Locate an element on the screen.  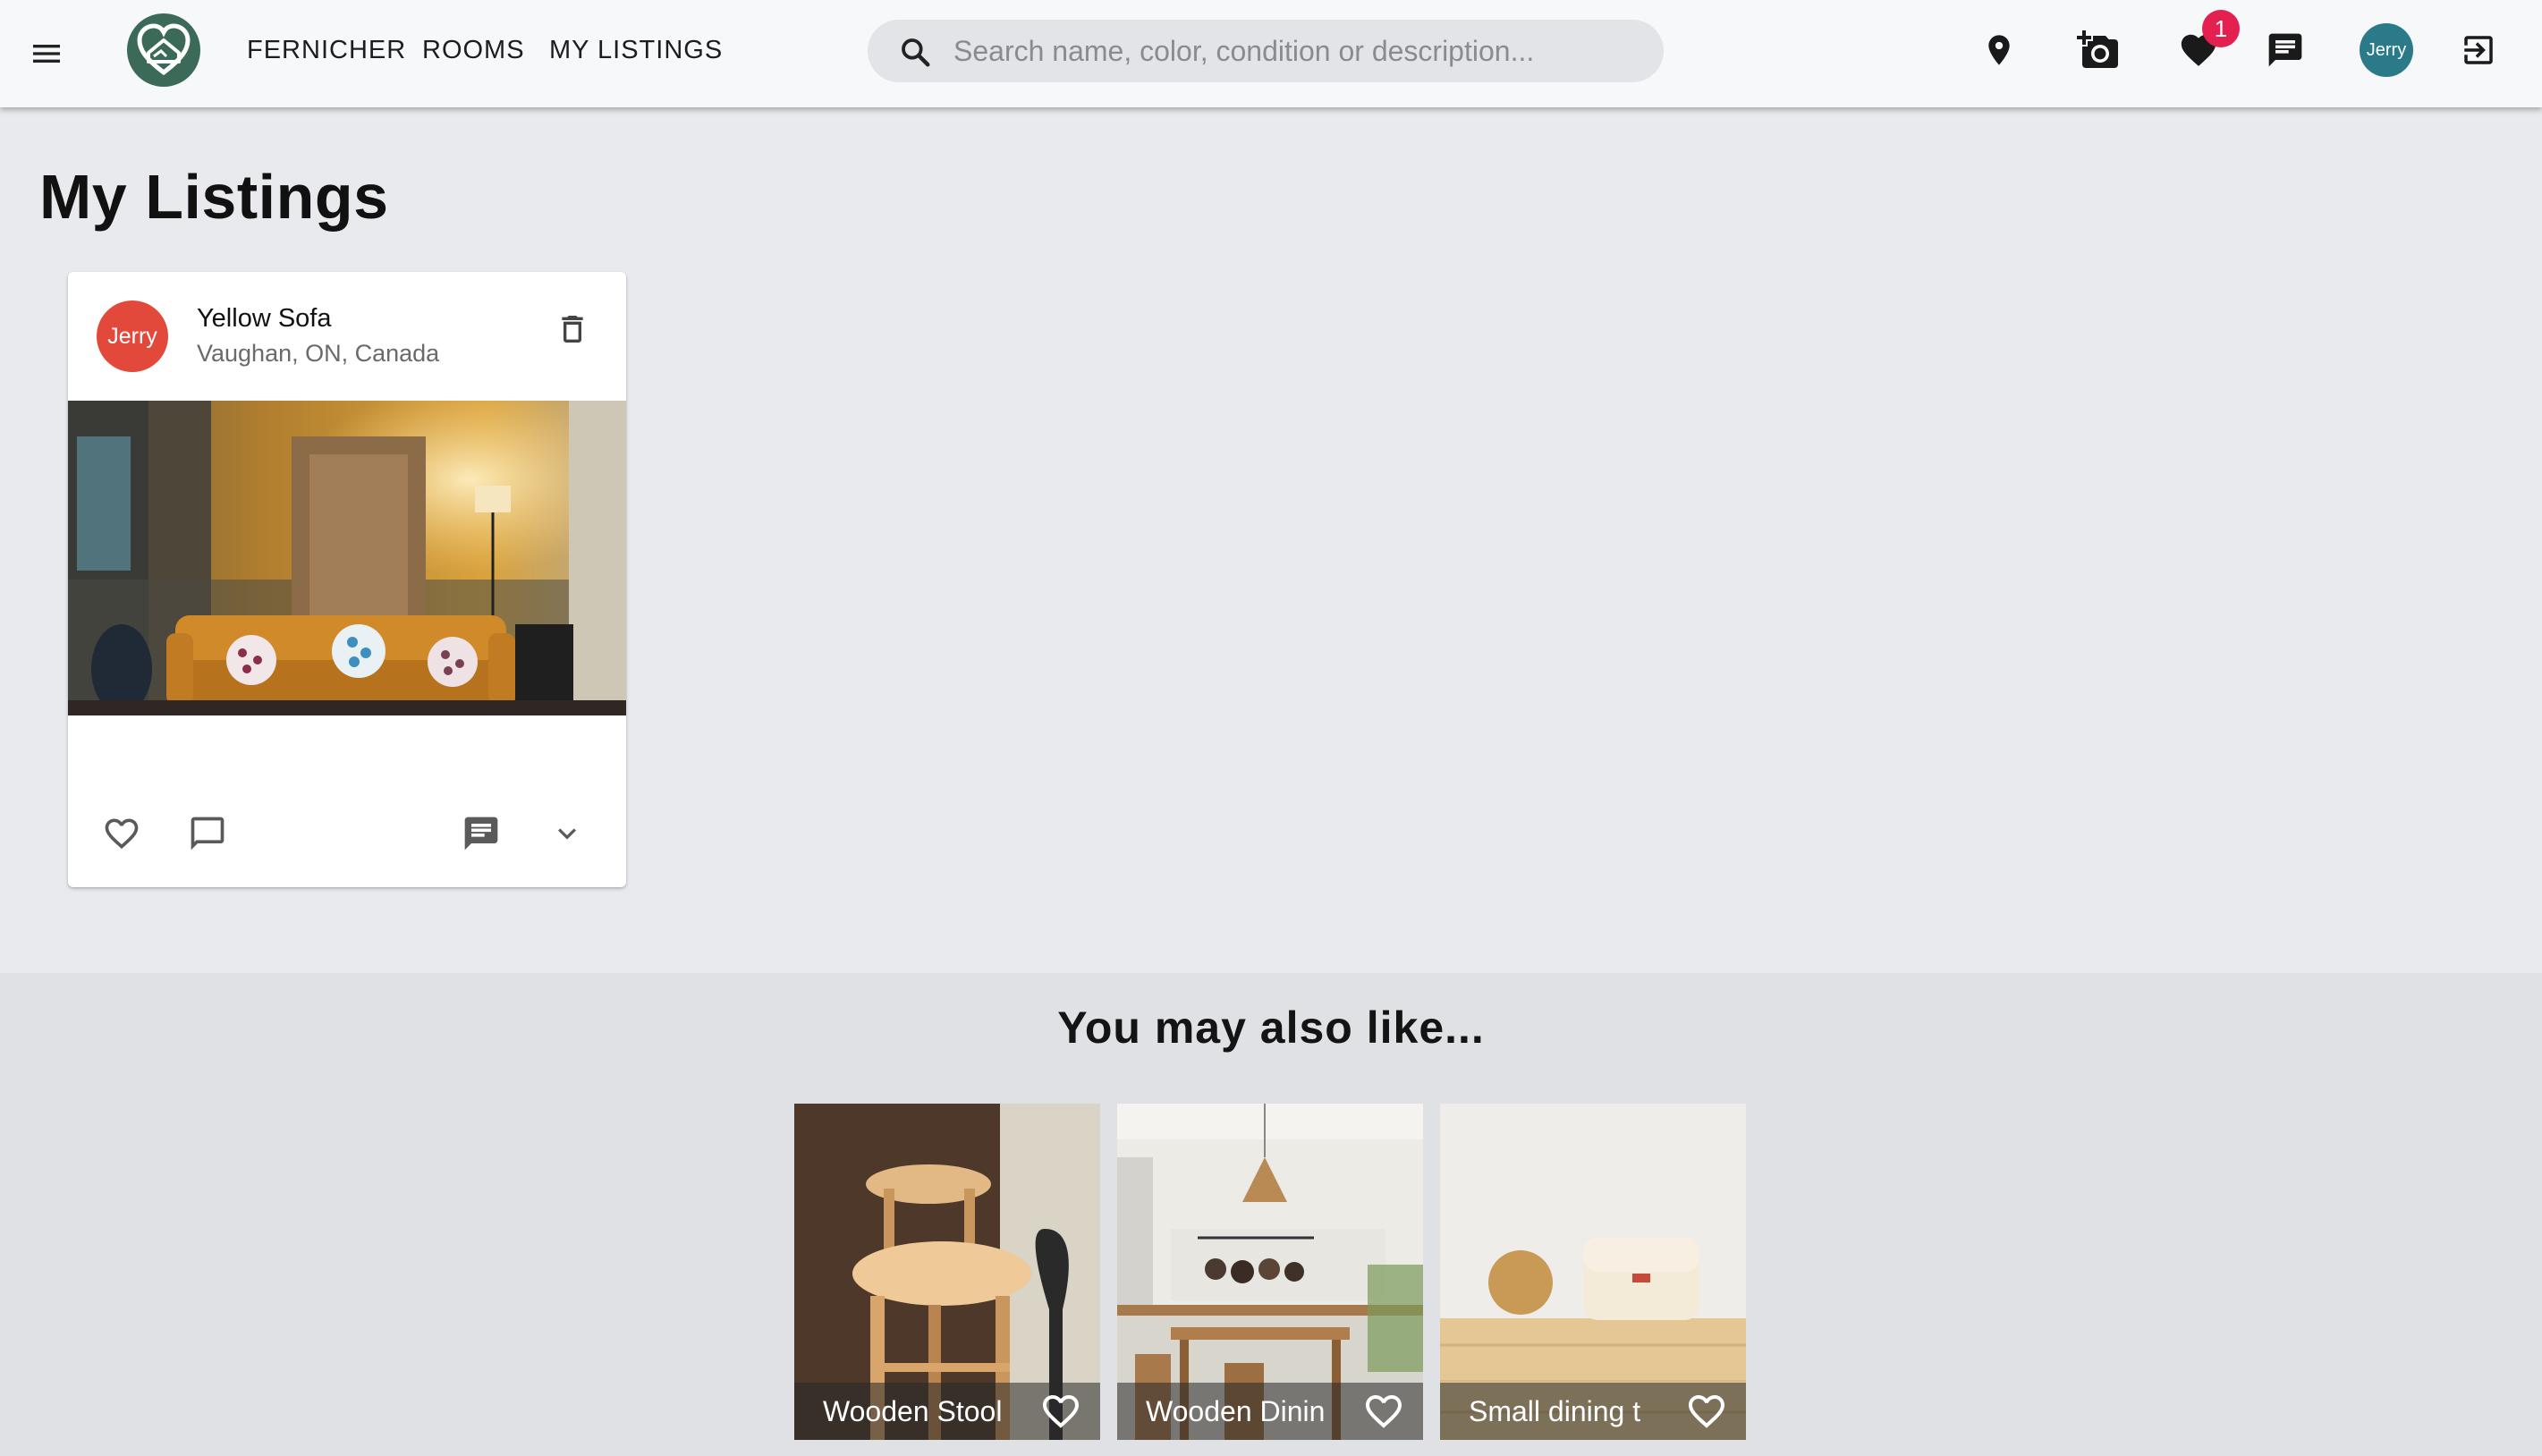
message-seller-button is located at coordinates (481, 833).